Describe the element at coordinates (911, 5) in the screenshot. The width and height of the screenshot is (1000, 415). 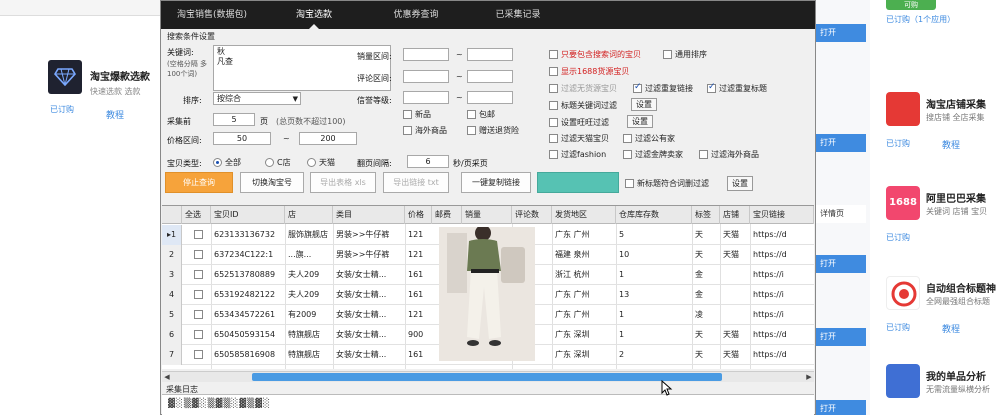
I see `buy-pill: 可购` at that location.